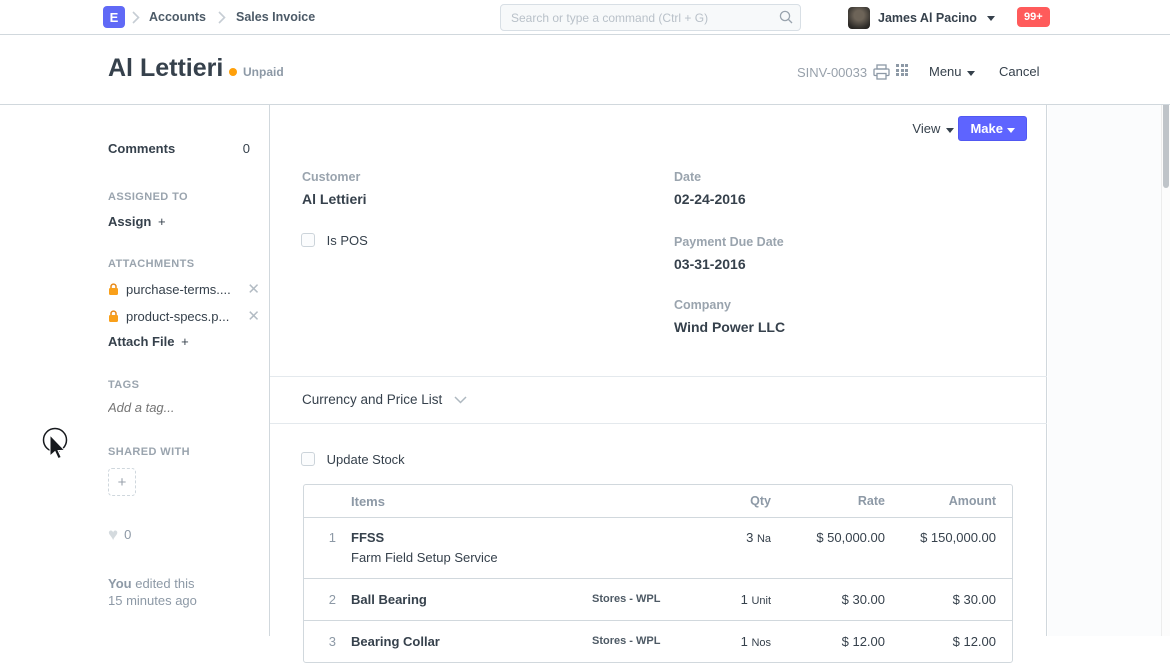  Describe the element at coordinates (178, 592) in the screenshot. I see `edited-info: You edited this 15 minutes ago` at that location.